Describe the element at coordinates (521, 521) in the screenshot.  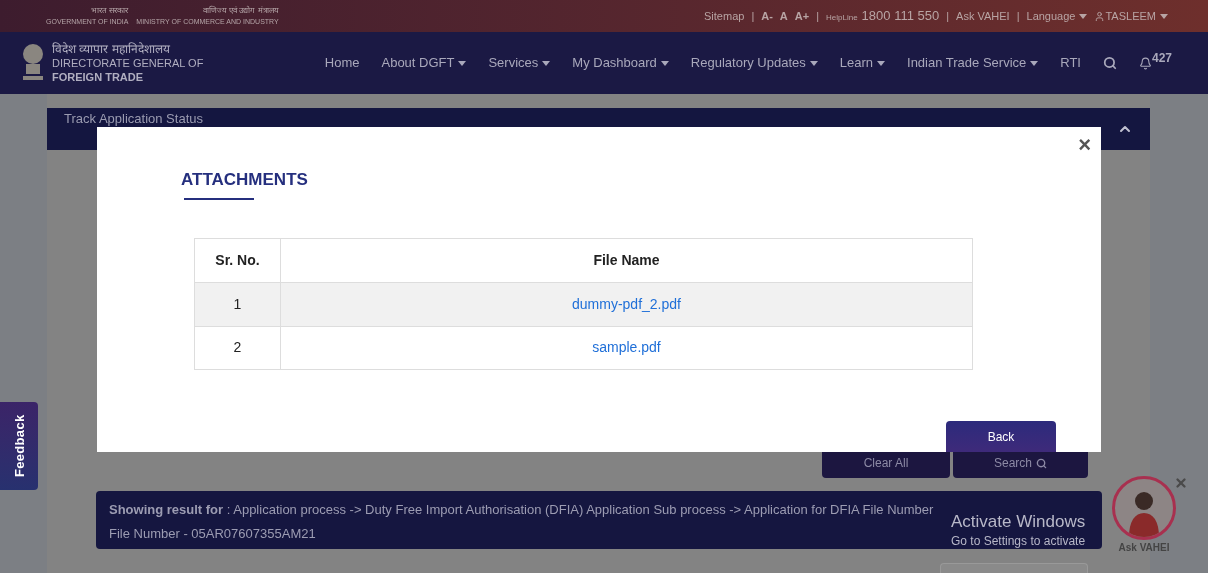
I see `result-text: Showing result for : Application process -> Duty Free Import Authorisation (DFIA) Application Sub process -> Application for DFIA File Number File Number - 05AR07607355AM21` at that location.